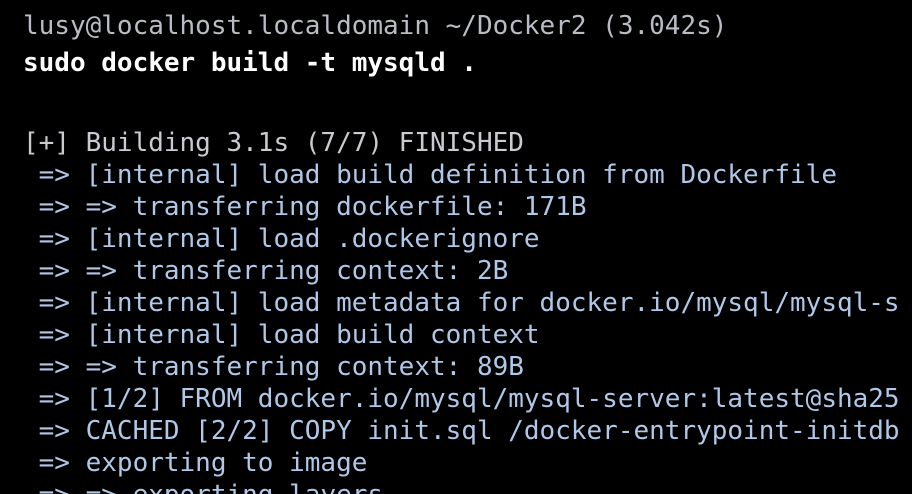  I want to click on command-line: sudo docker build -t mysqld ., so click(250, 63).